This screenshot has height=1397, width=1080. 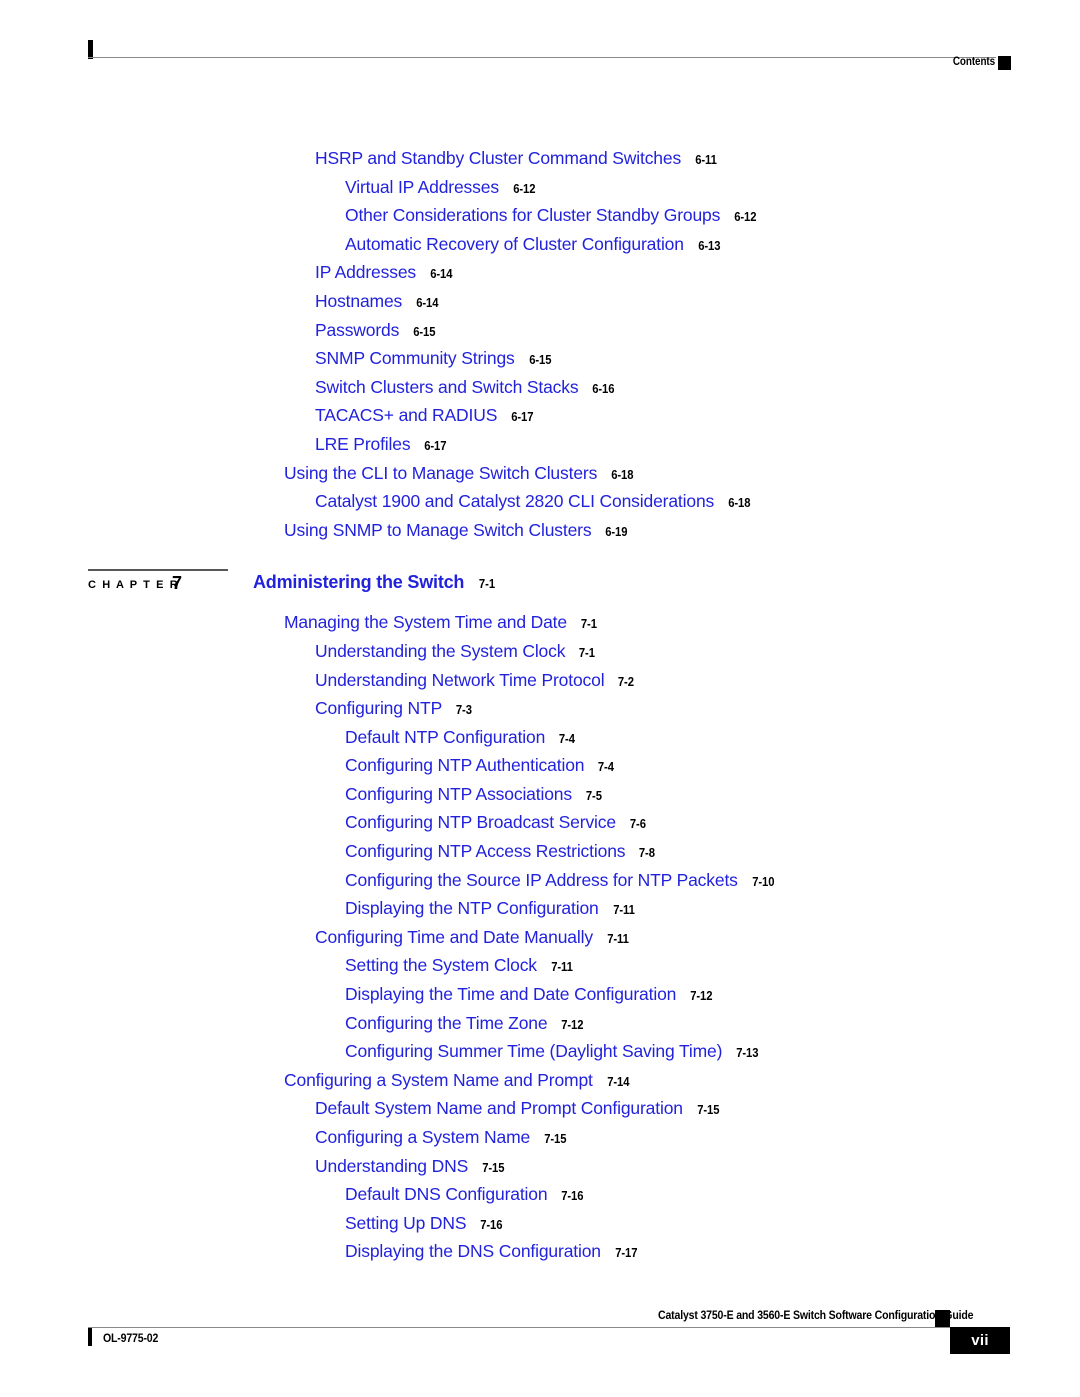 What do you see at coordinates (472, 908) in the screenshot?
I see `toc-entry-title: Displaying the NTP Configuration` at bounding box center [472, 908].